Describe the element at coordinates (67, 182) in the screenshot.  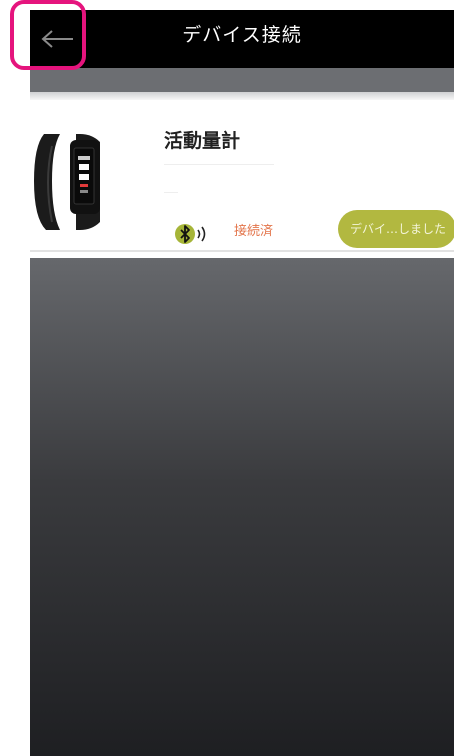
I see `fitness-band-icon` at that location.